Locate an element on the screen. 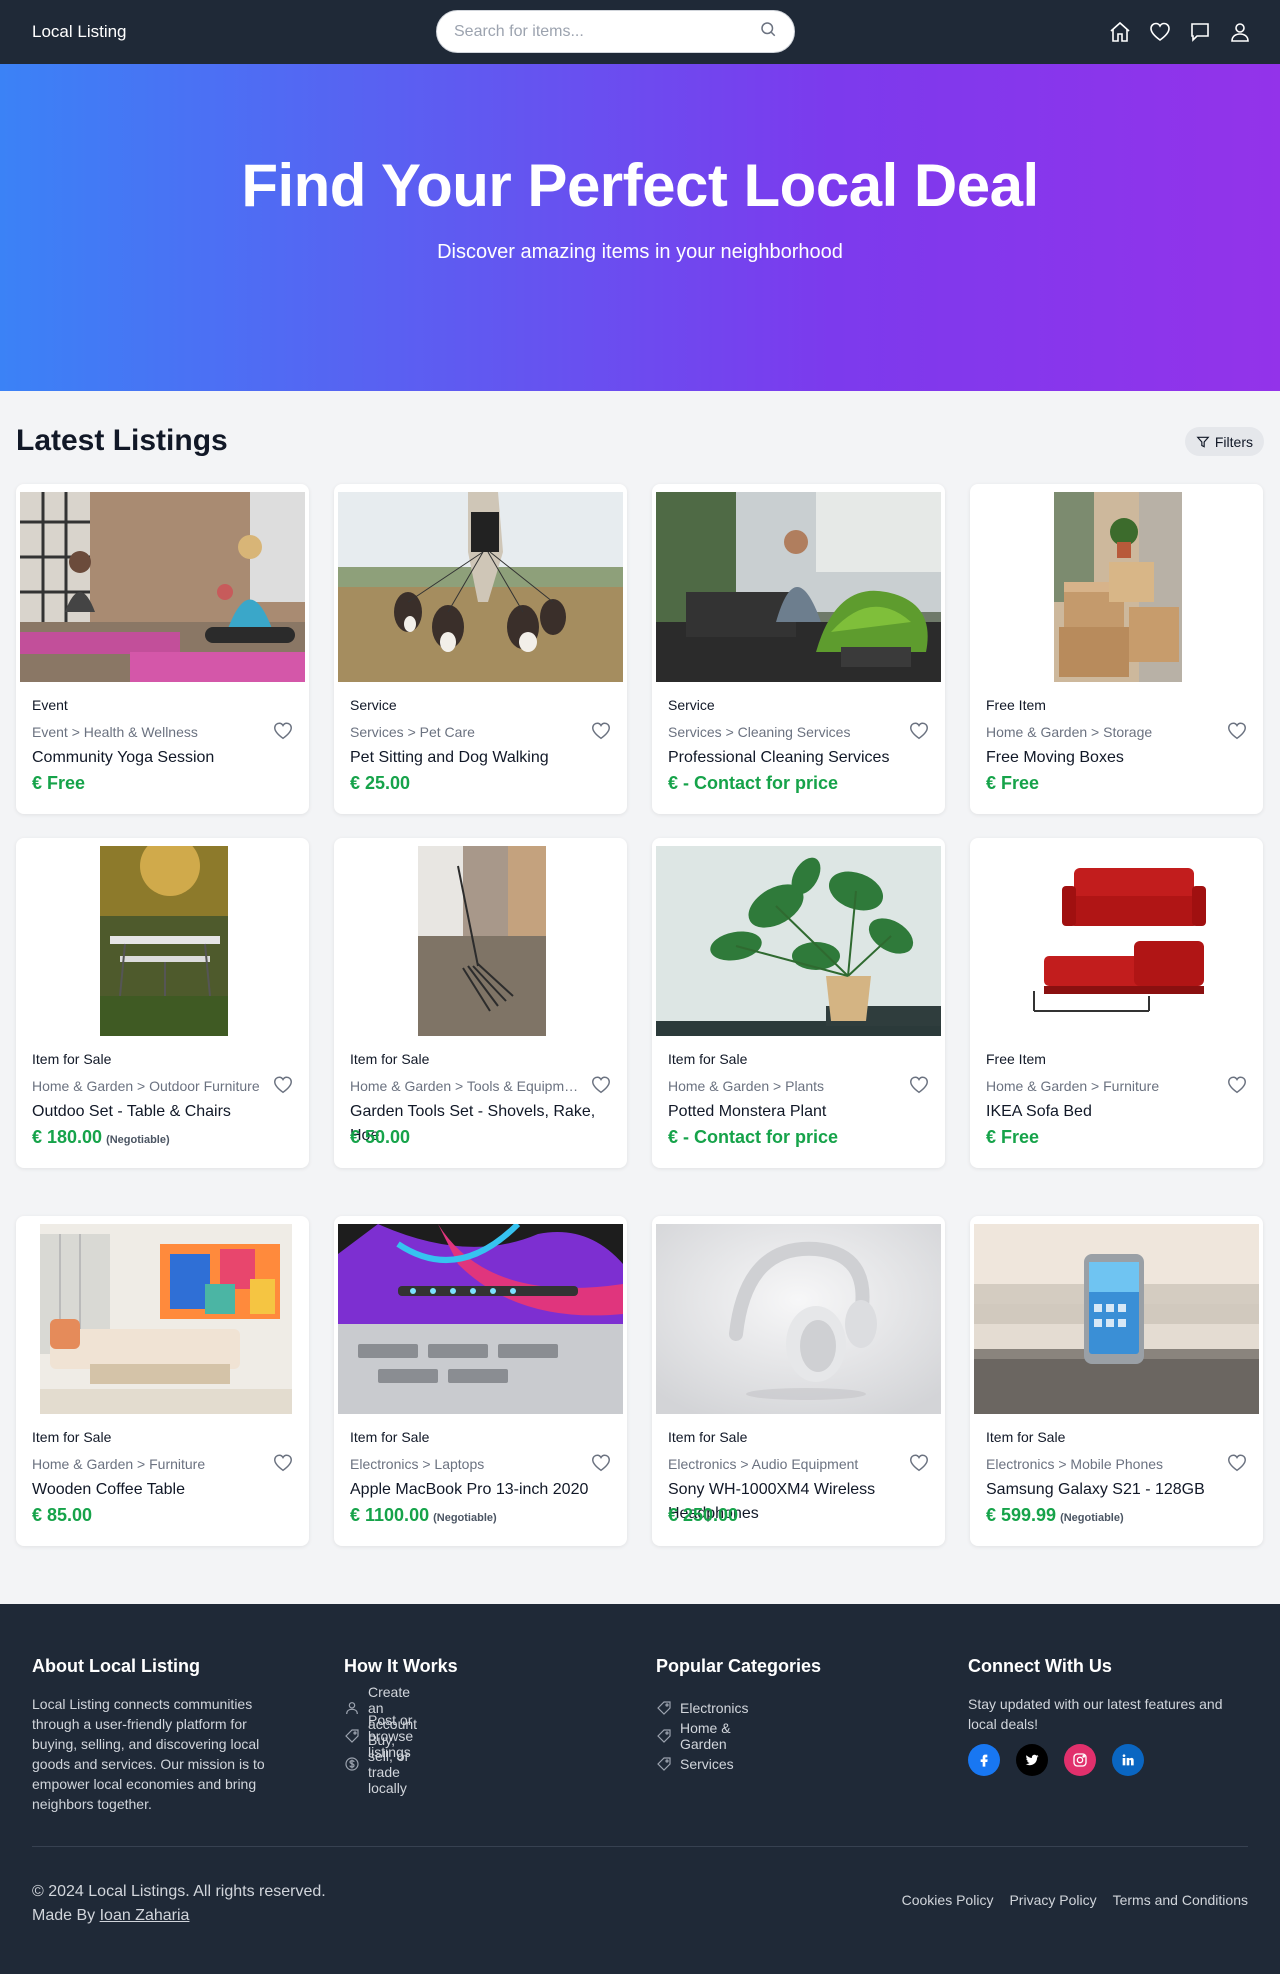 The width and height of the screenshot is (1280, 1974). listing-title: Pet Sitting and Dog Walking is located at coordinates (482, 758).